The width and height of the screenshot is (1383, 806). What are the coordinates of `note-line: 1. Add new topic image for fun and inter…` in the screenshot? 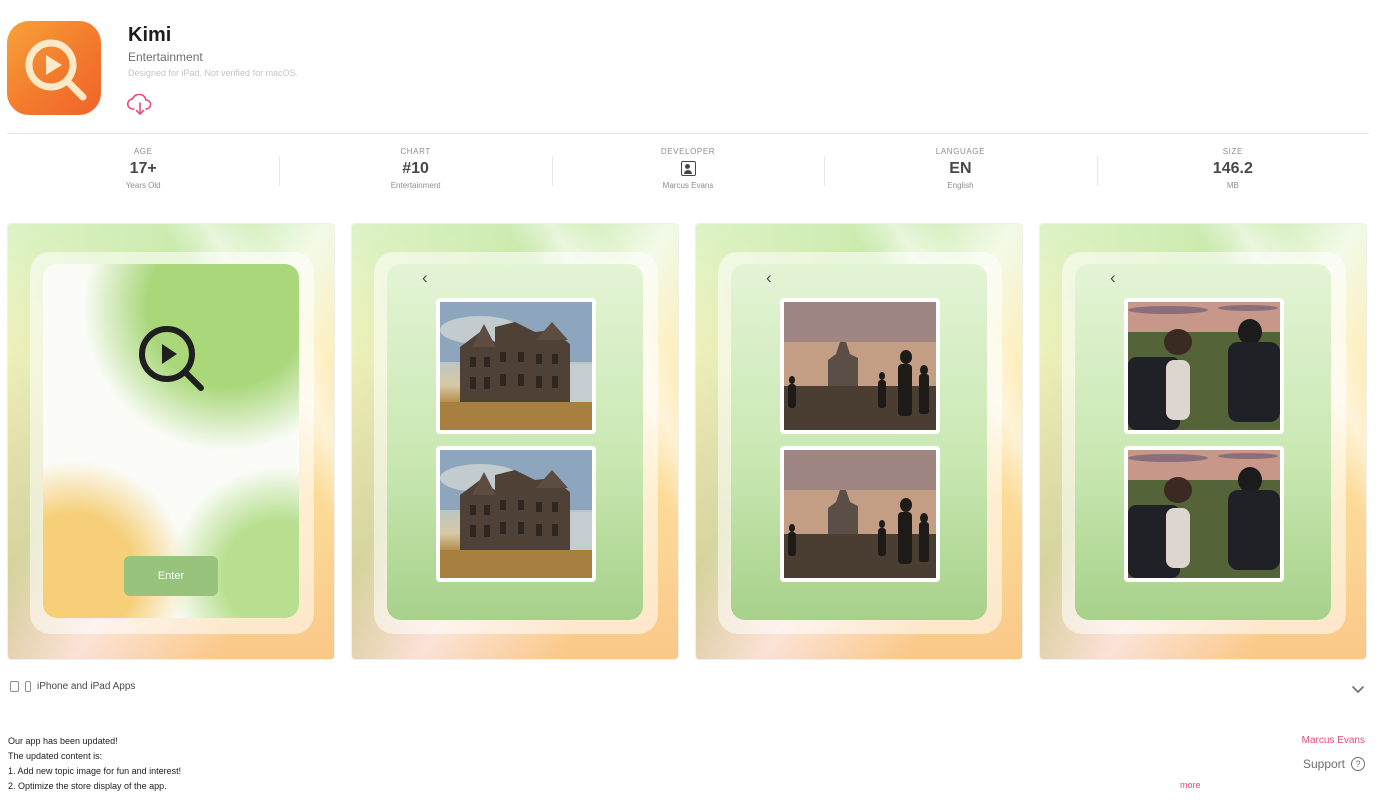 It's located at (95, 771).